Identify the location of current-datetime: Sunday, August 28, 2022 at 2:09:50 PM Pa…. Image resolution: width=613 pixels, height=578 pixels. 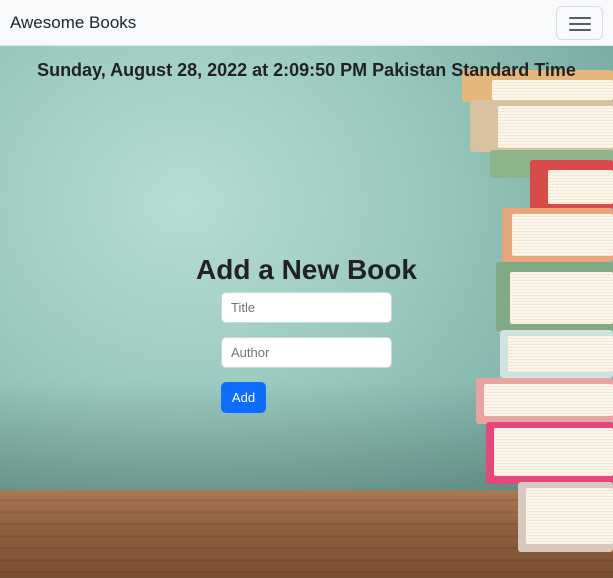
(306, 70).